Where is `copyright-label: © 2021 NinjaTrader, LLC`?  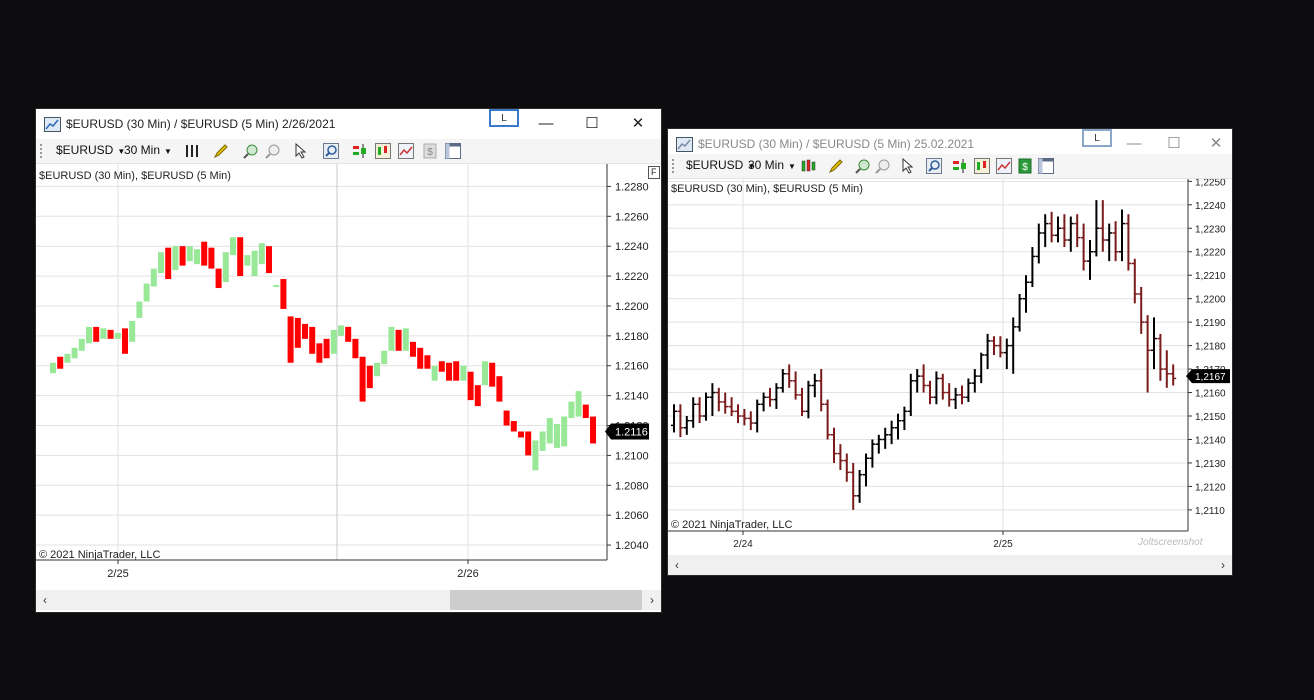 copyright-label: © 2021 NinjaTrader, LLC is located at coordinates (100, 555).